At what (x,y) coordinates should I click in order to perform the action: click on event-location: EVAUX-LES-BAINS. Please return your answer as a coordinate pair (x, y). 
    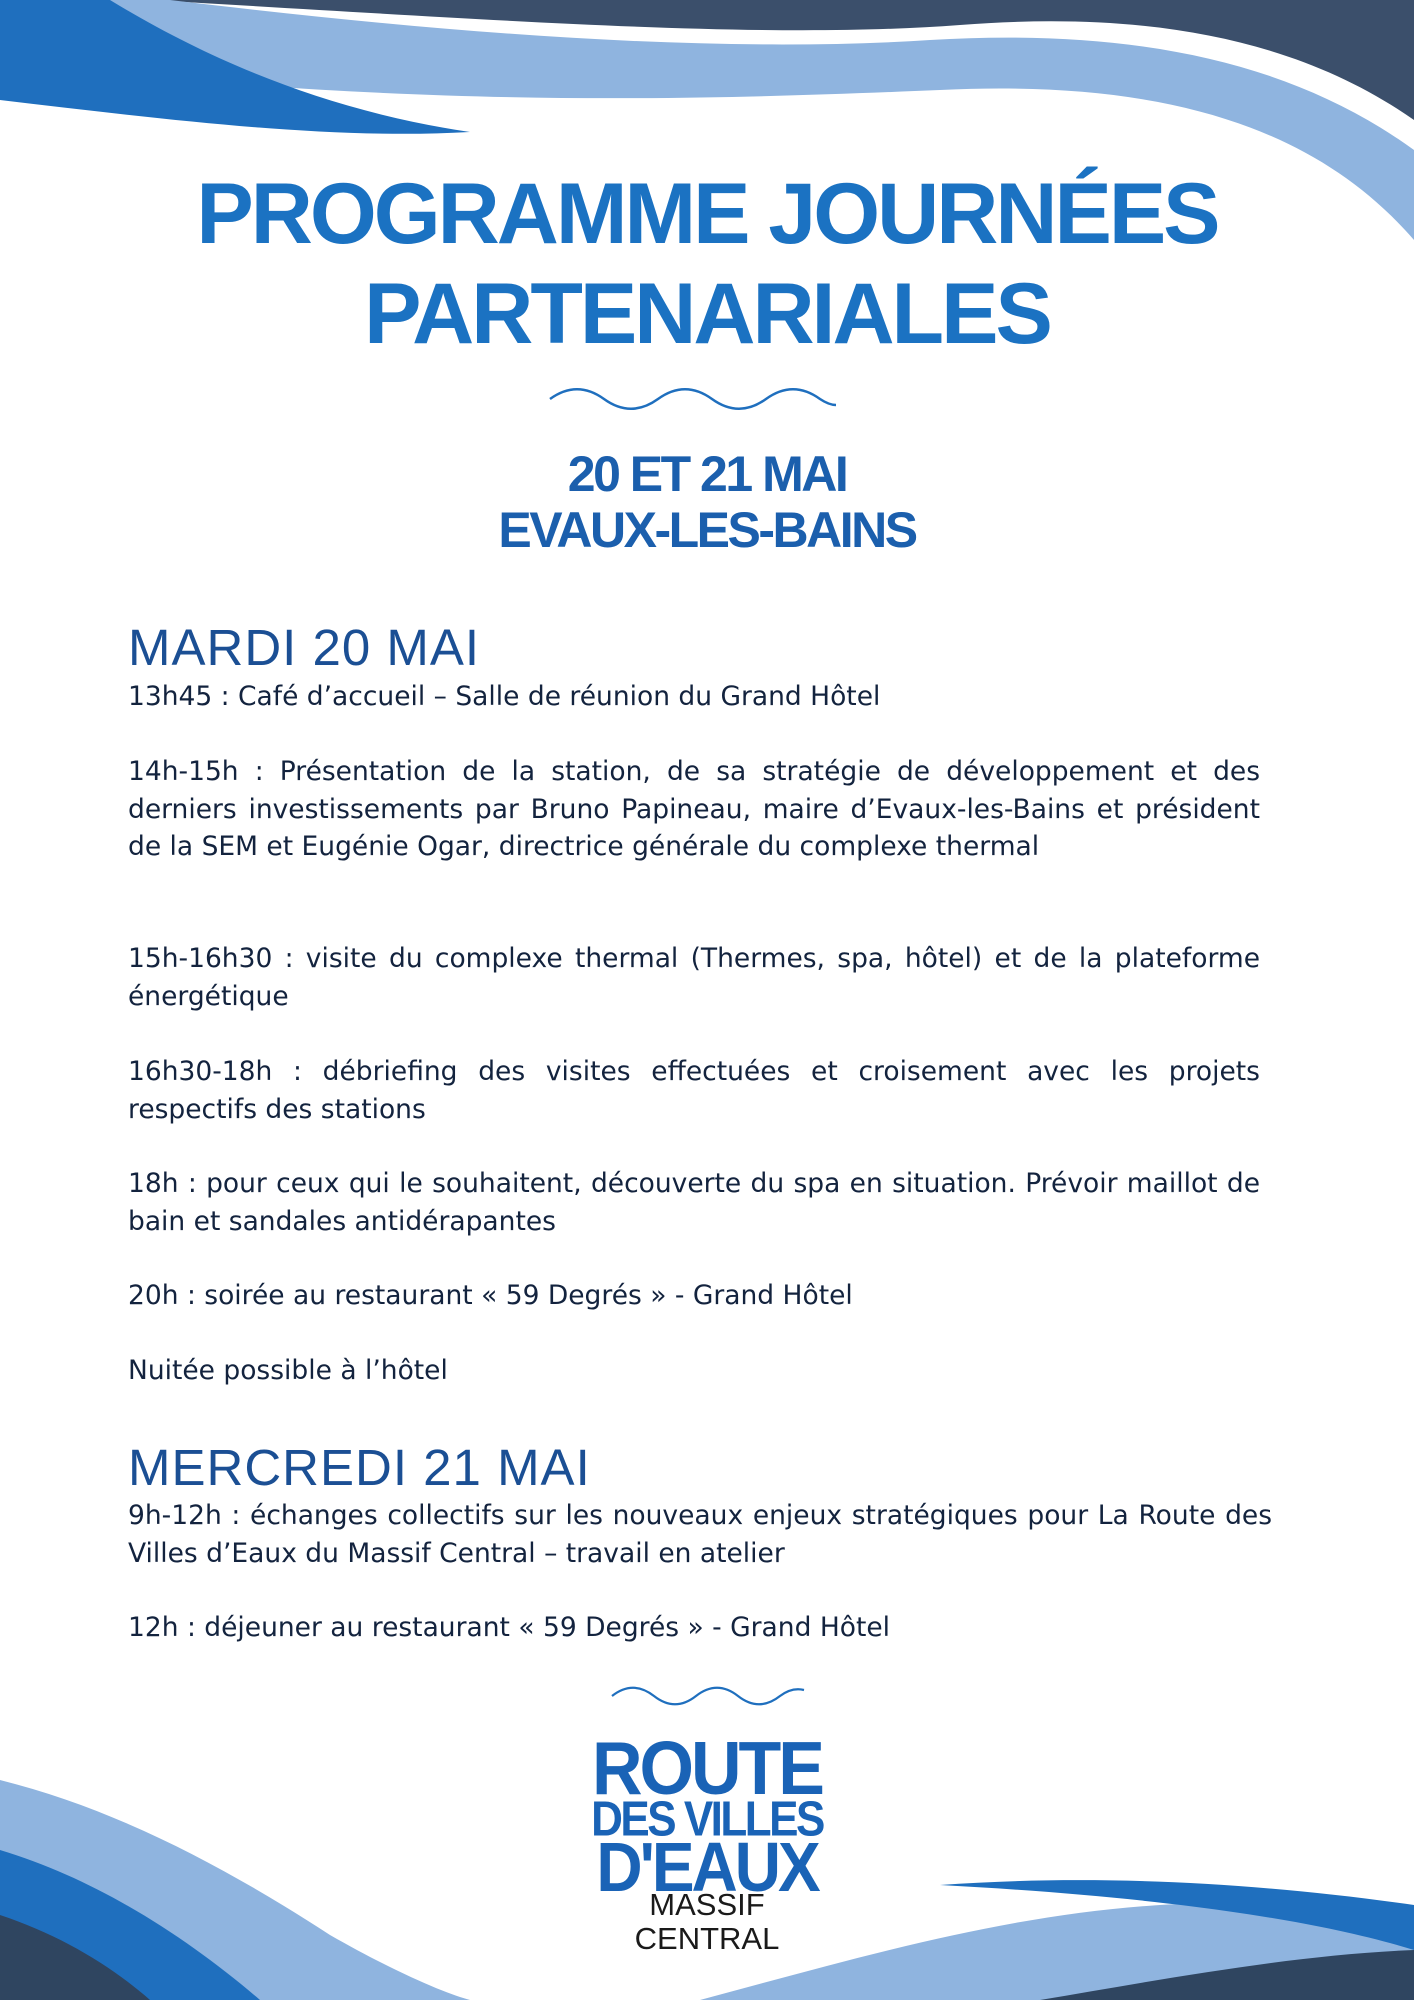
    Looking at the image, I should click on (708, 530).